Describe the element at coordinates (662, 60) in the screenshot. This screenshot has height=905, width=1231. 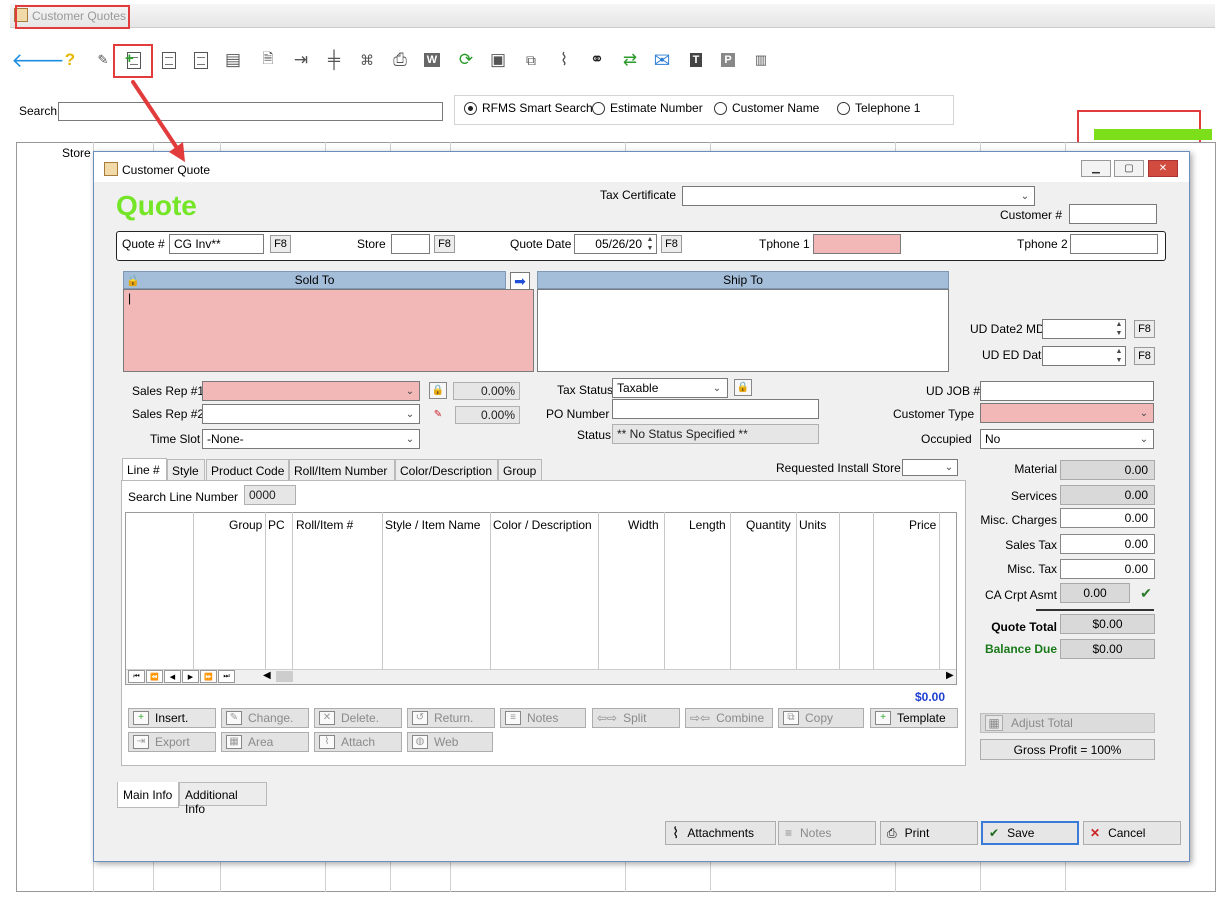
I see `email-icon: ✉` at that location.